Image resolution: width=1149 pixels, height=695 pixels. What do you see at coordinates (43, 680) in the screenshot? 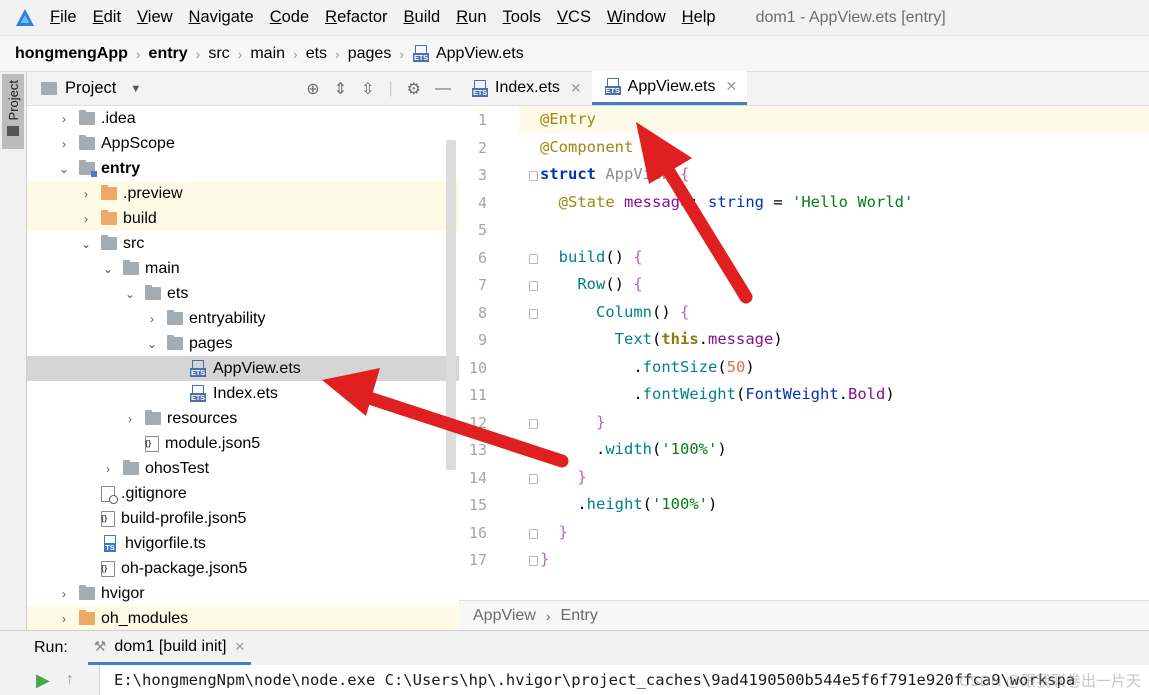
I see `play-icon: ▶` at bounding box center [43, 680].